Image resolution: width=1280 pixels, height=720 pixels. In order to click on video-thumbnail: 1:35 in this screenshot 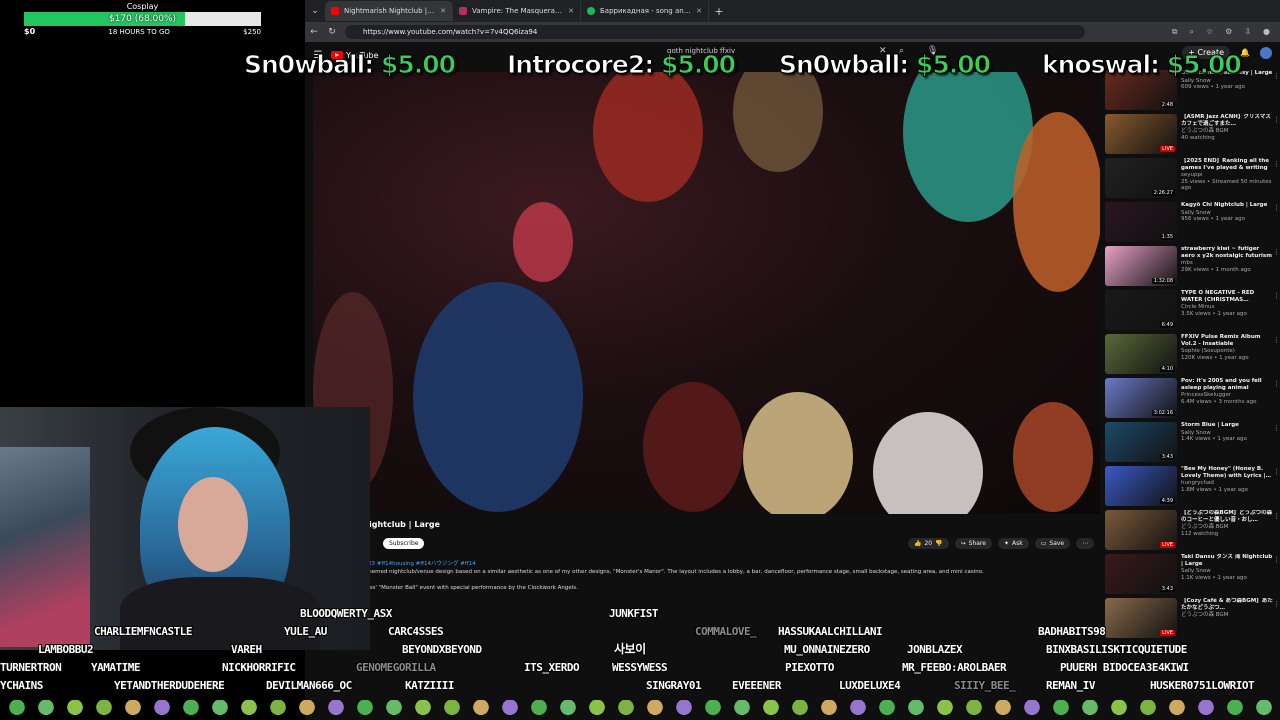, I will do `click(1141, 222)`.